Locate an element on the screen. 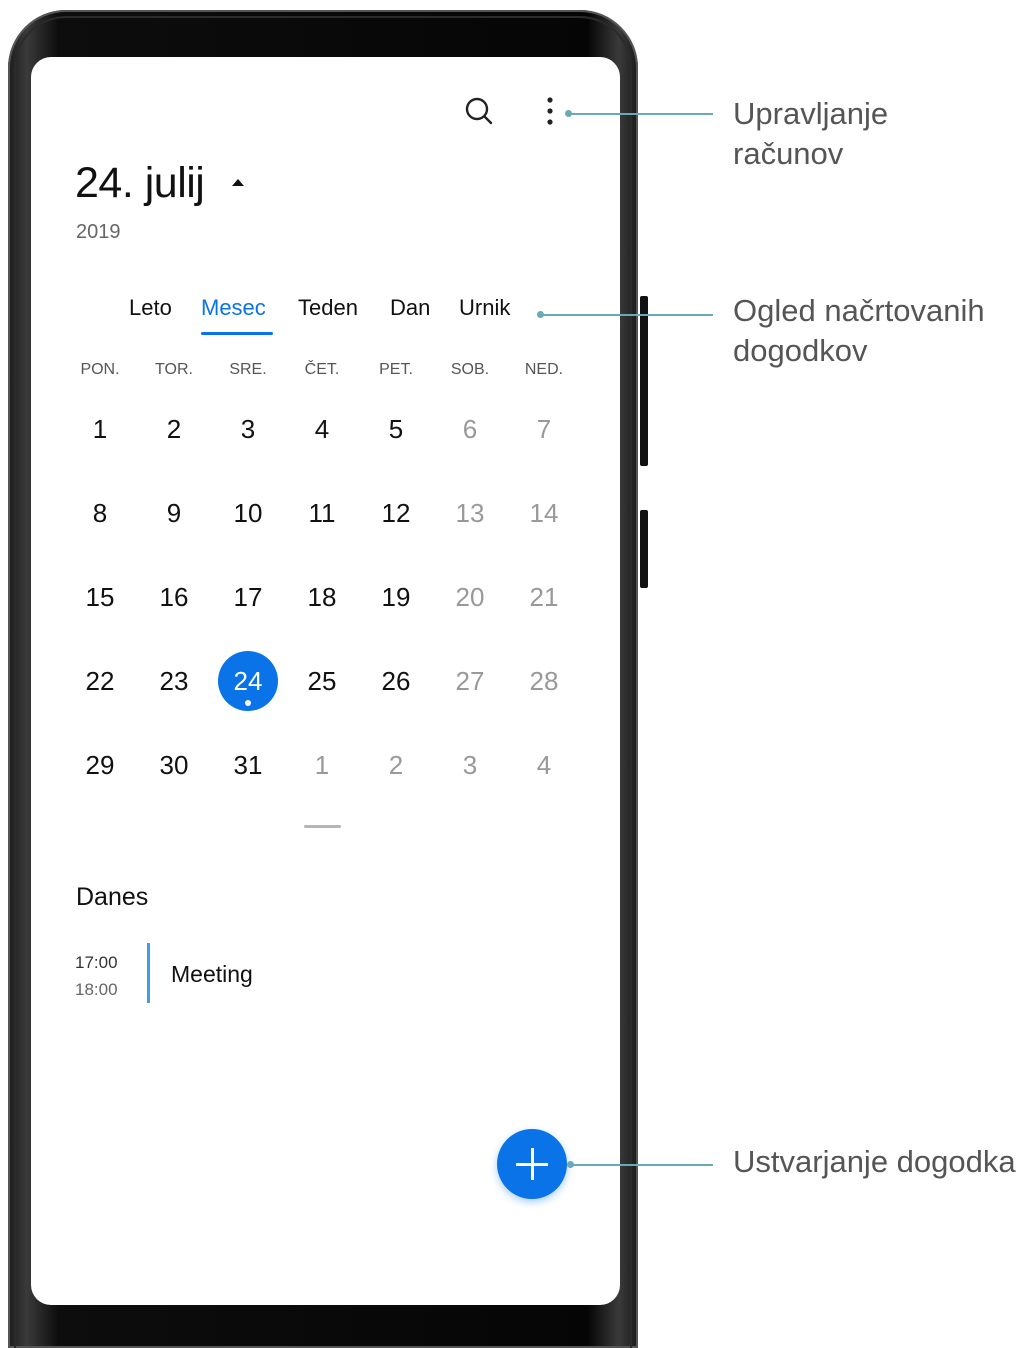 This screenshot has height=1348, width=1032. calendar-day: 26 is located at coordinates (396, 681).